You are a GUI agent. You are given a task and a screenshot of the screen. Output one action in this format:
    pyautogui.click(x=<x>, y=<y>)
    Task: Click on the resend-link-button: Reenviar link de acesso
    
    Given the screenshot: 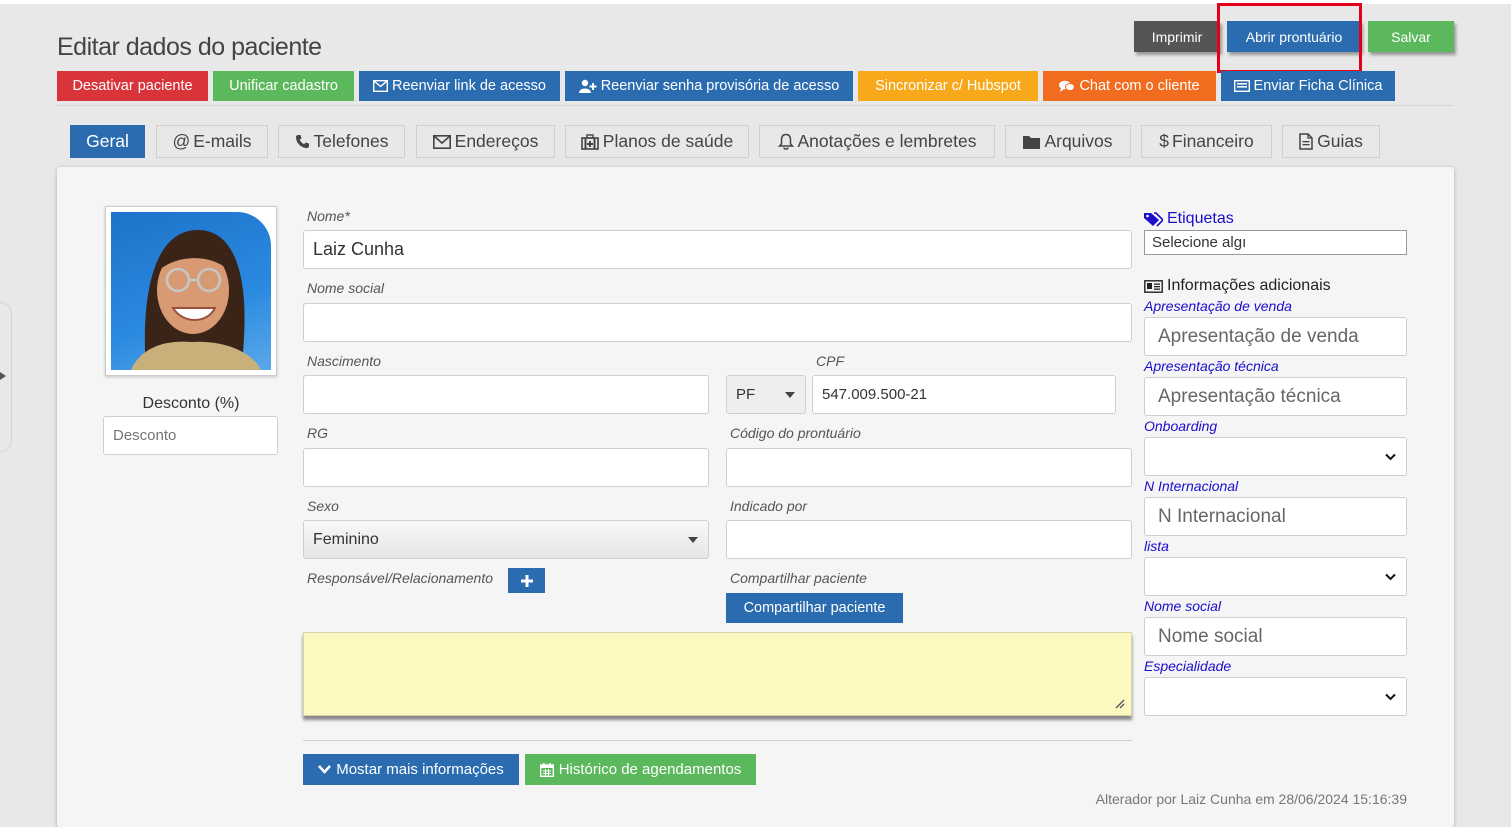 What is the action you would take?
    pyautogui.click(x=459, y=86)
    